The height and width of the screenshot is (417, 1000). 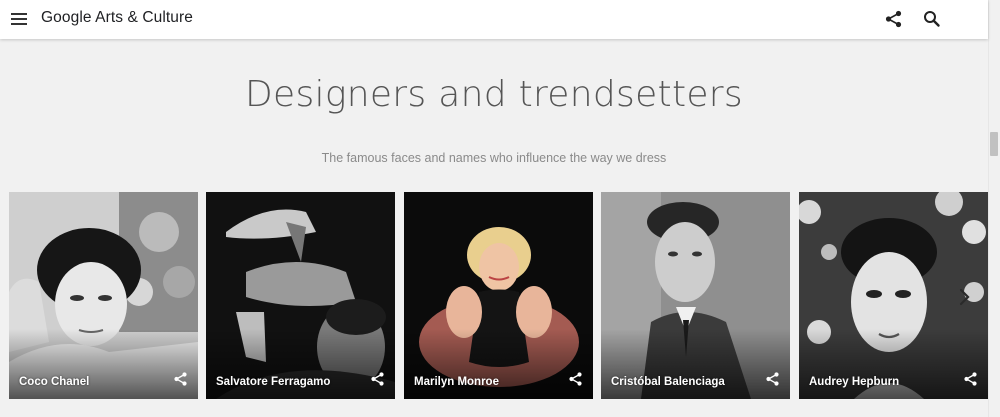 I want to click on card-title: Cristóbal Balenciaga, so click(x=668, y=382).